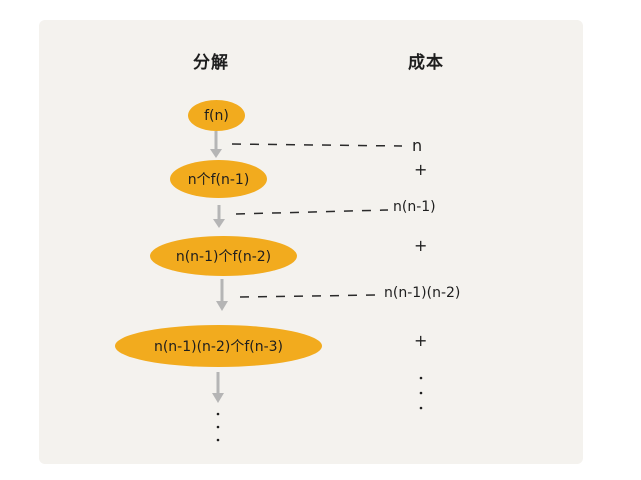 The width and height of the screenshot is (641, 480). I want to click on continuation-dots-right, so click(421, 393).